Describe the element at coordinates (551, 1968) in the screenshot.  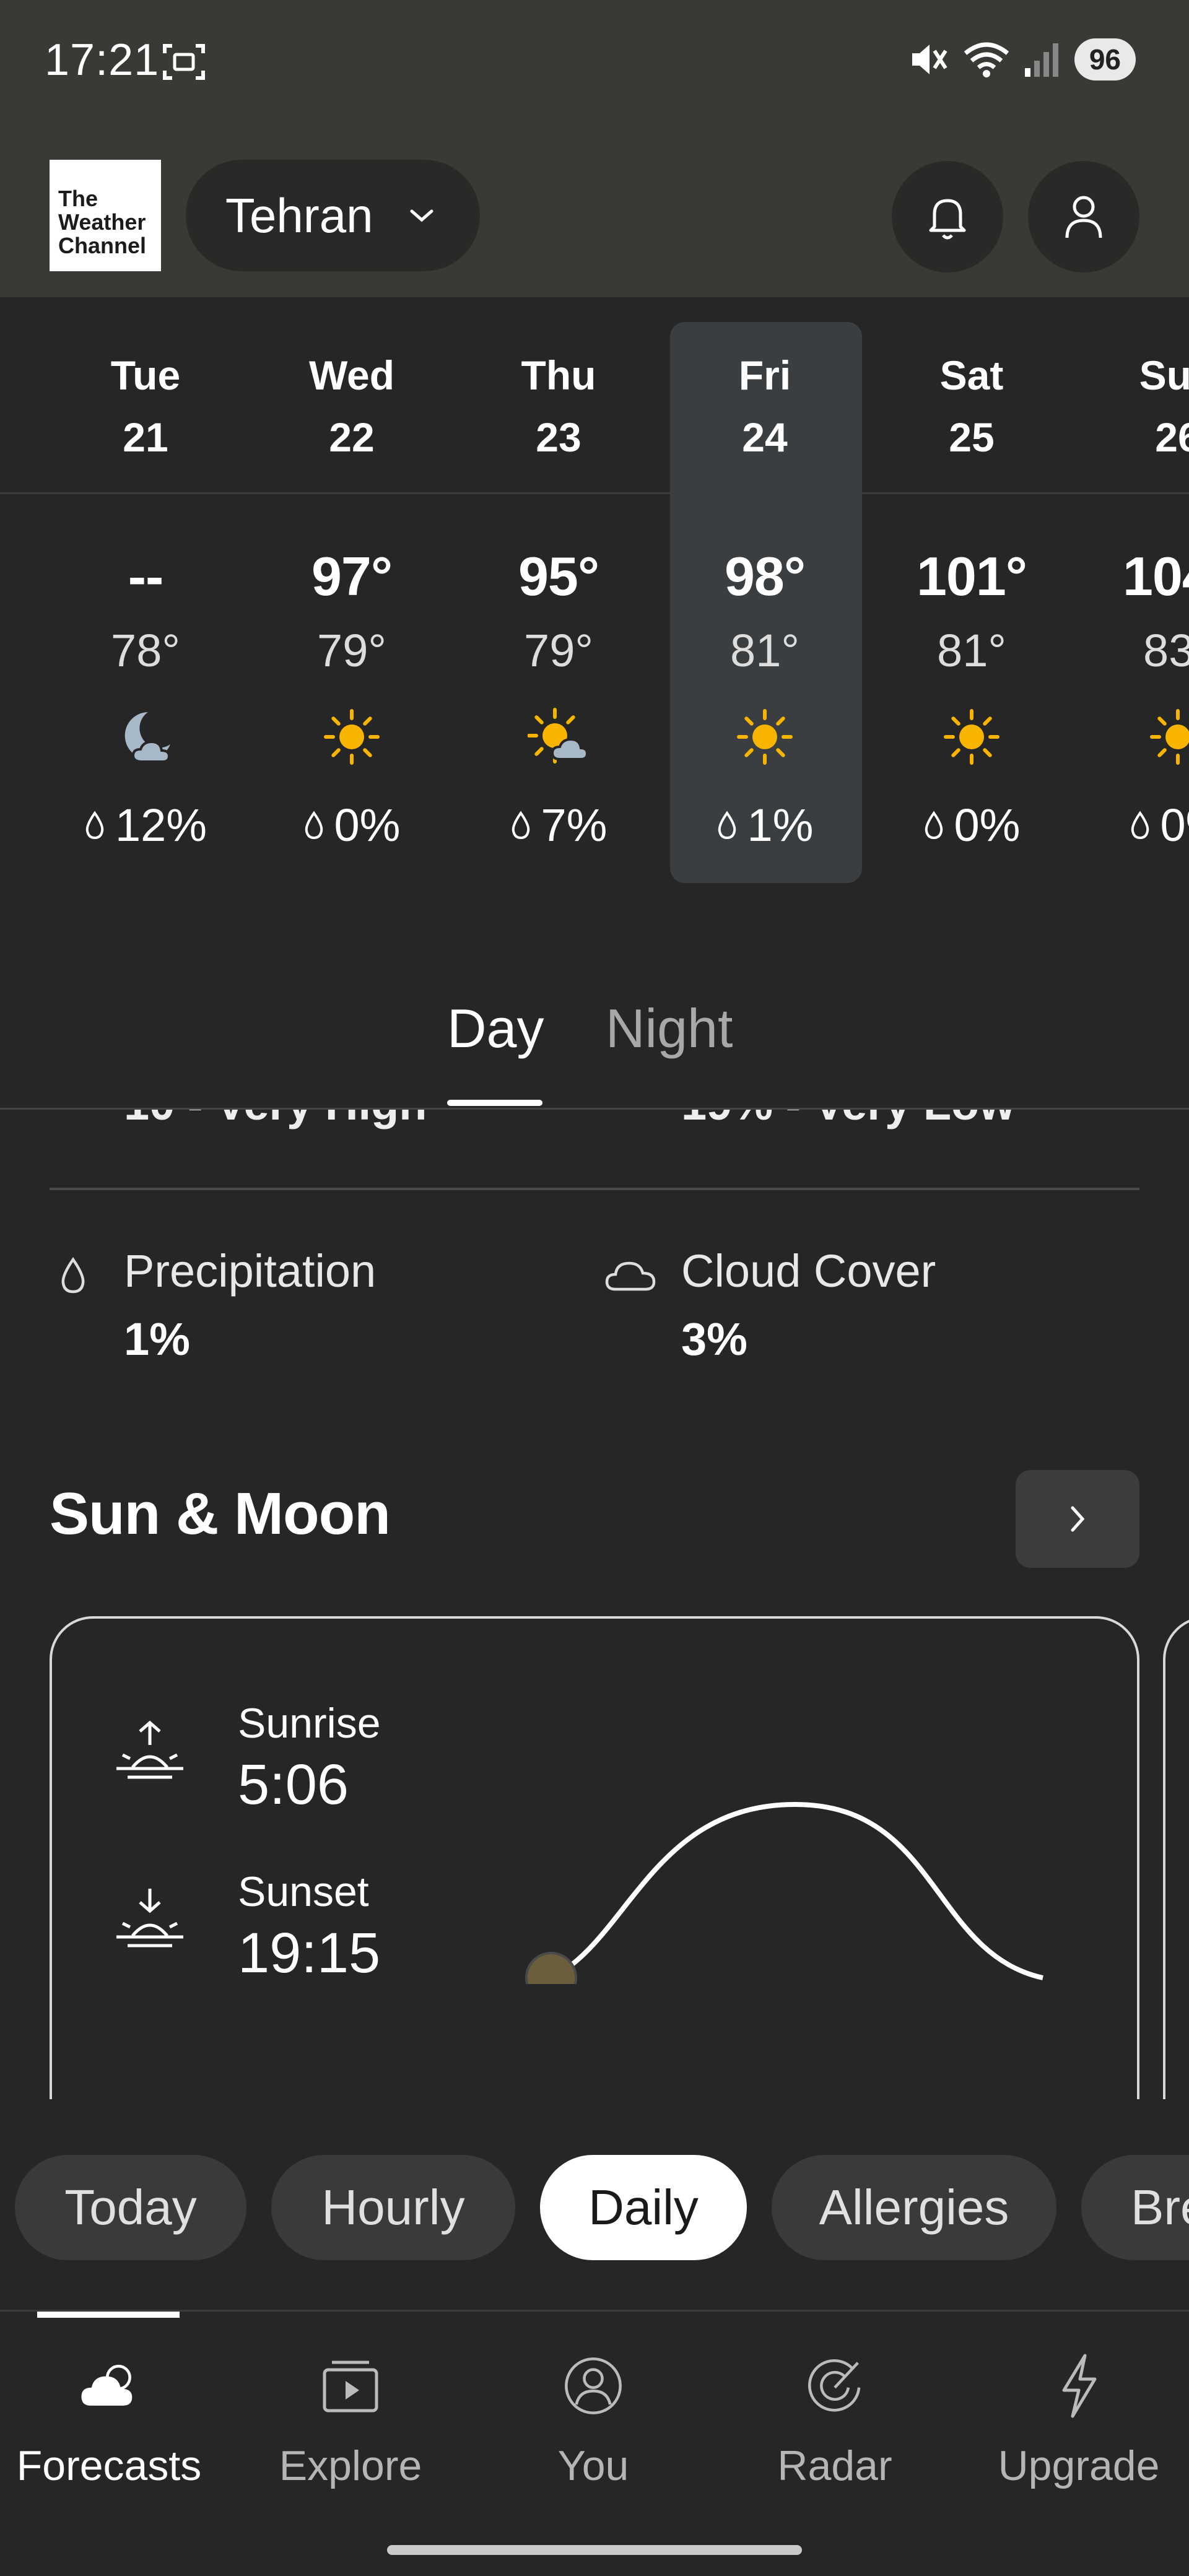
I see `sun-position-marker` at that location.